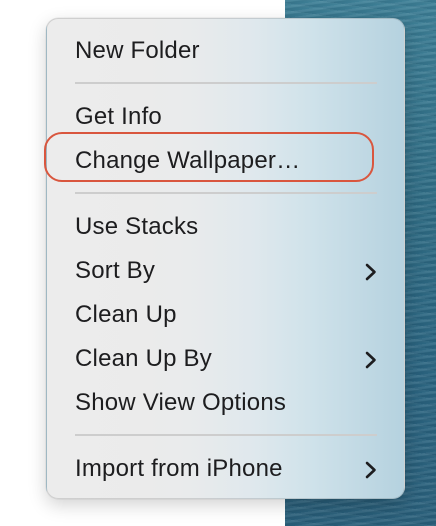  I want to click on menu-item-label: Get Info, so click(118, 116).